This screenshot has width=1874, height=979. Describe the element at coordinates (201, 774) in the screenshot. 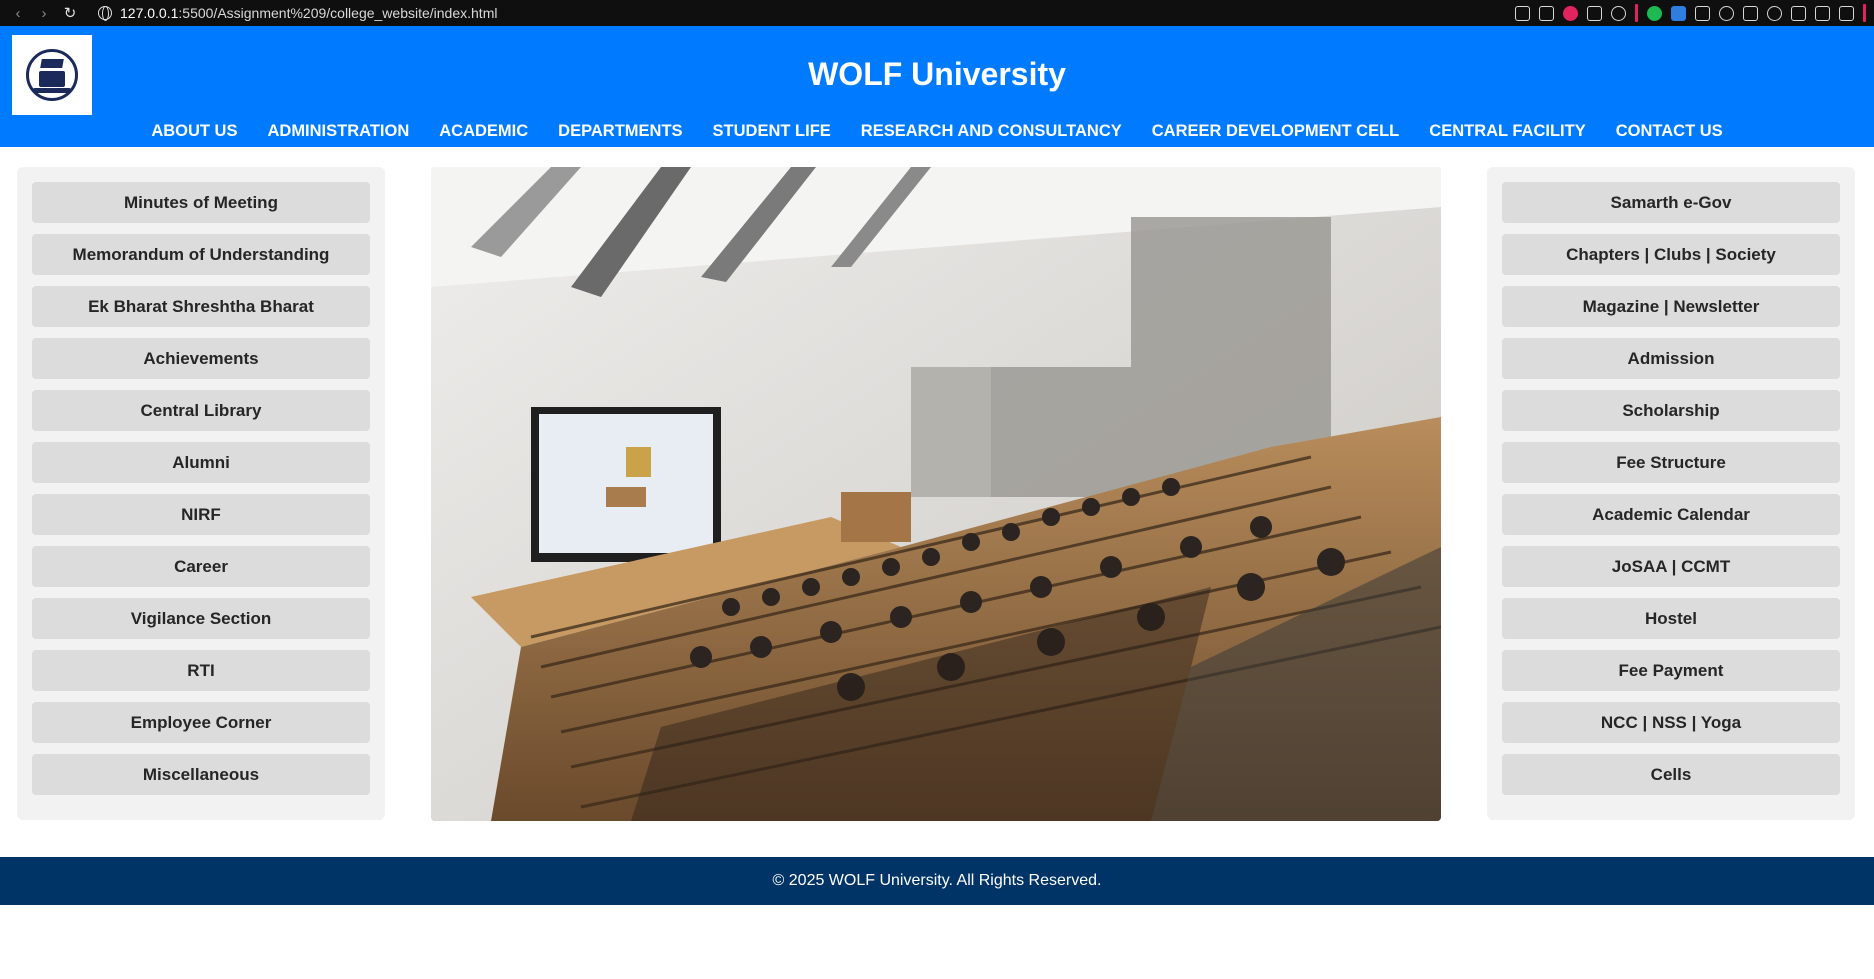

I see `link-miscellaneous: Miscellaneous` at that location.